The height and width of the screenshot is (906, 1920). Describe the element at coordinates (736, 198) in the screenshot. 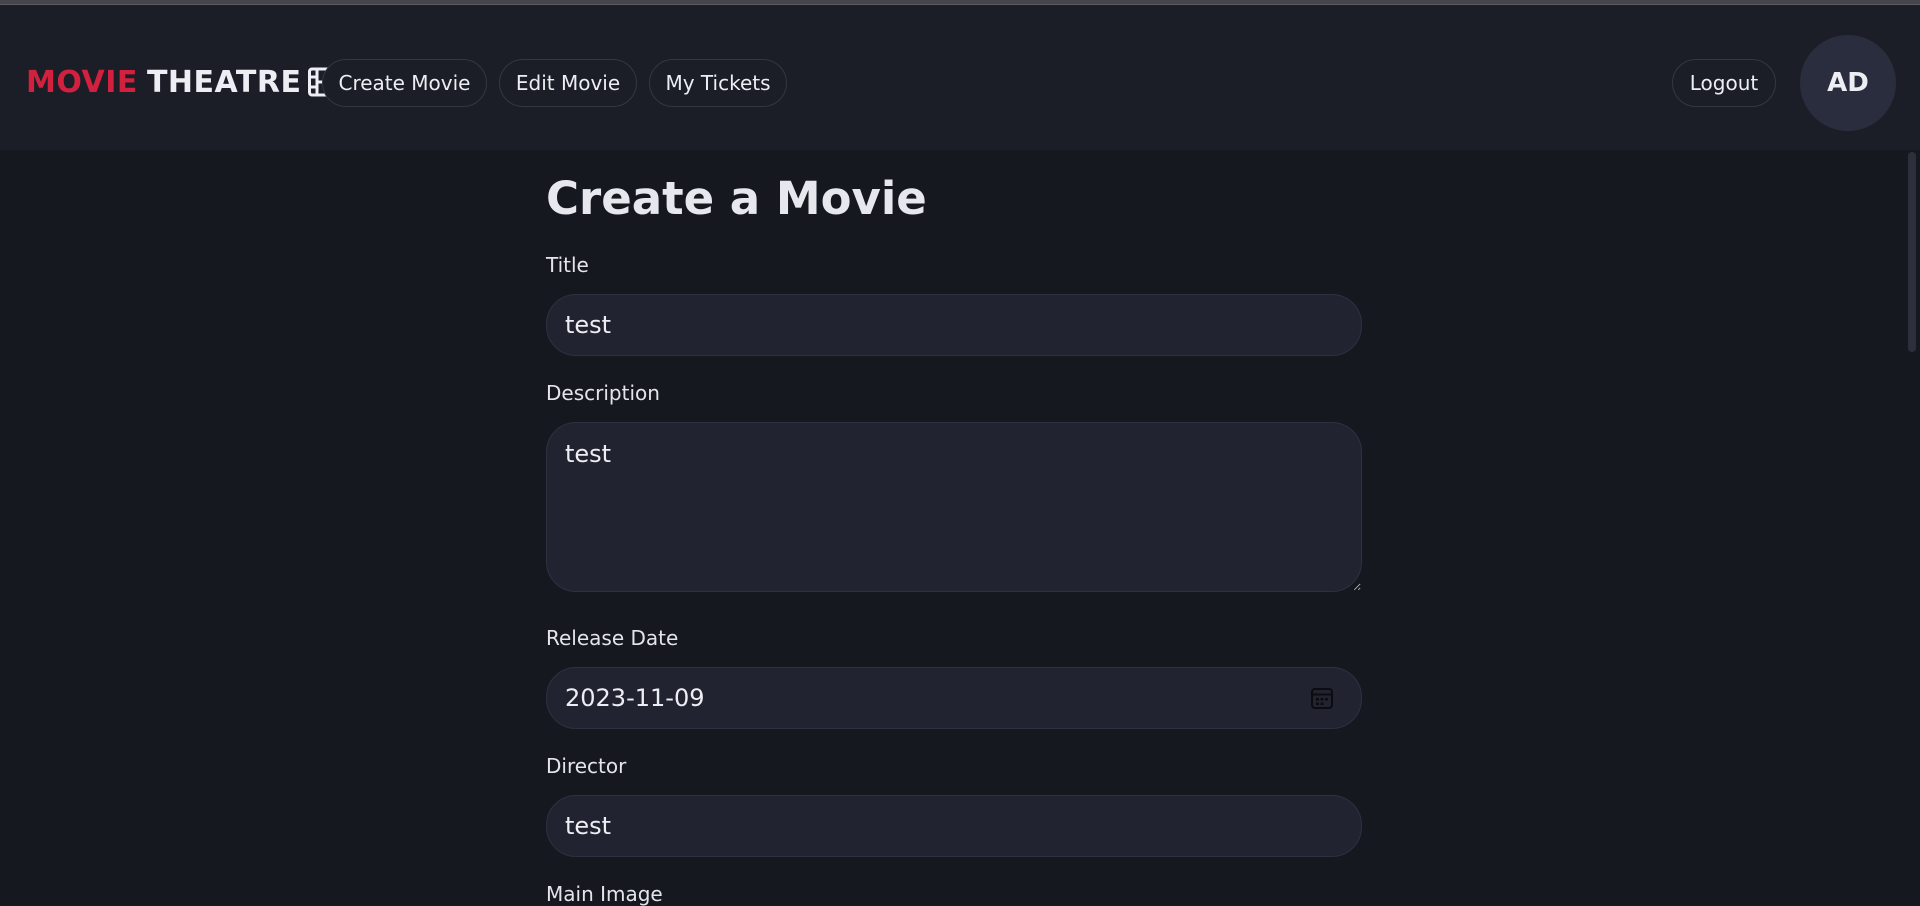

I see `page-title: Create a Movie` at that location.